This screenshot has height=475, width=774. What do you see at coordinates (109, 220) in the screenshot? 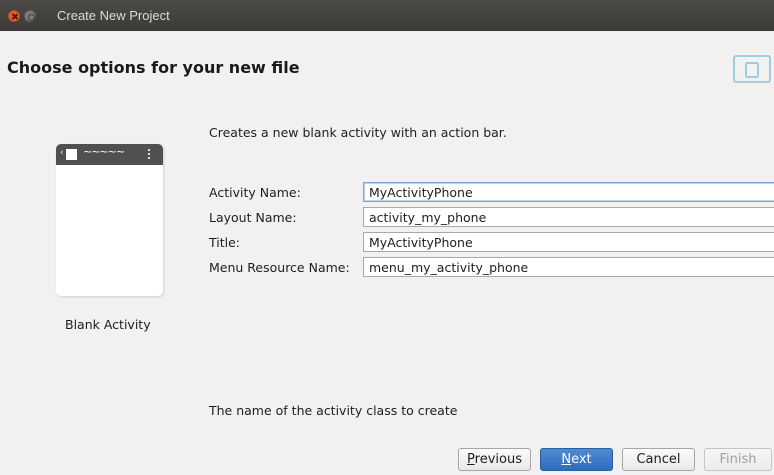
I see `blank-activity-preview: ‹ ~~~~~` at bounding box center [109, 220].